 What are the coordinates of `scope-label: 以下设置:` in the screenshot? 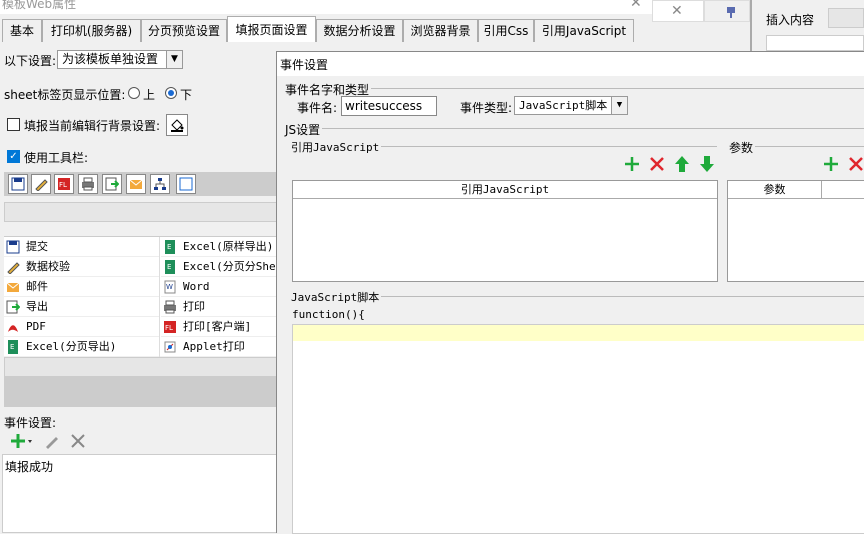 It's located at (30, 61).